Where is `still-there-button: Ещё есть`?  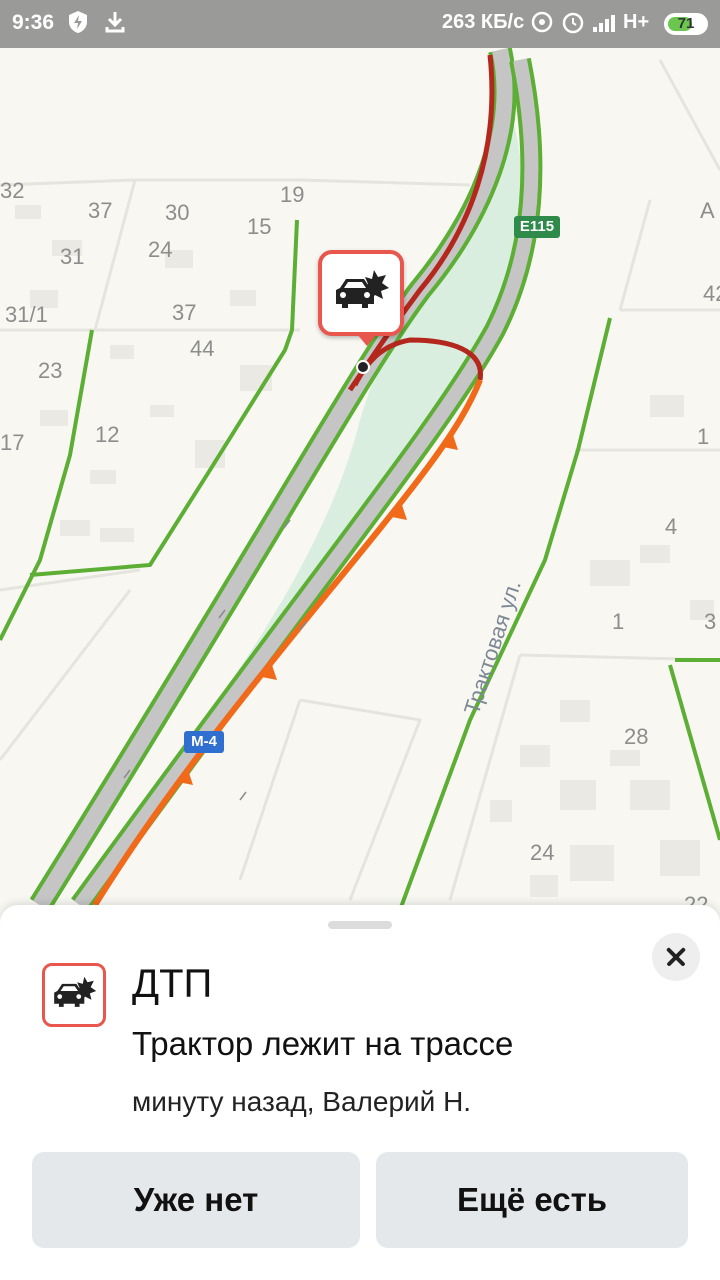 still-there-button: Ещё есть is located at coordinates (532, 1200).